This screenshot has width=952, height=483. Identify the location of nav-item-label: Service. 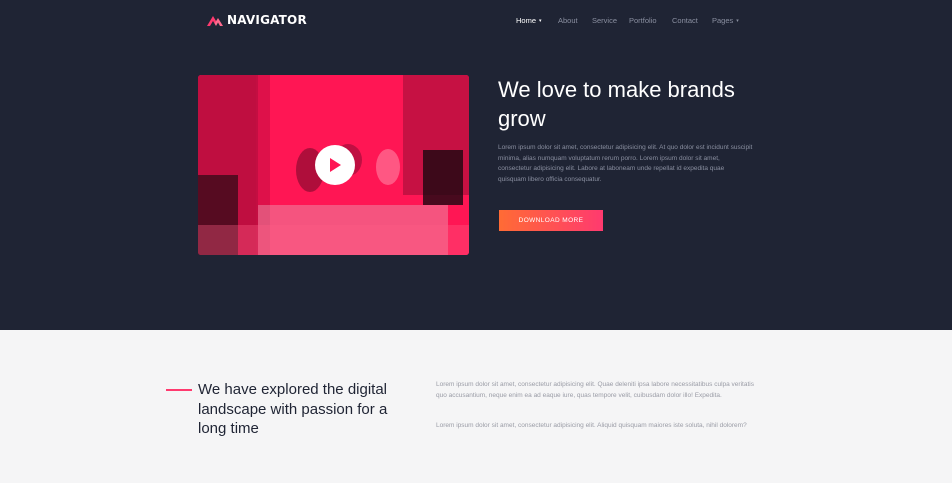
(605, 20).